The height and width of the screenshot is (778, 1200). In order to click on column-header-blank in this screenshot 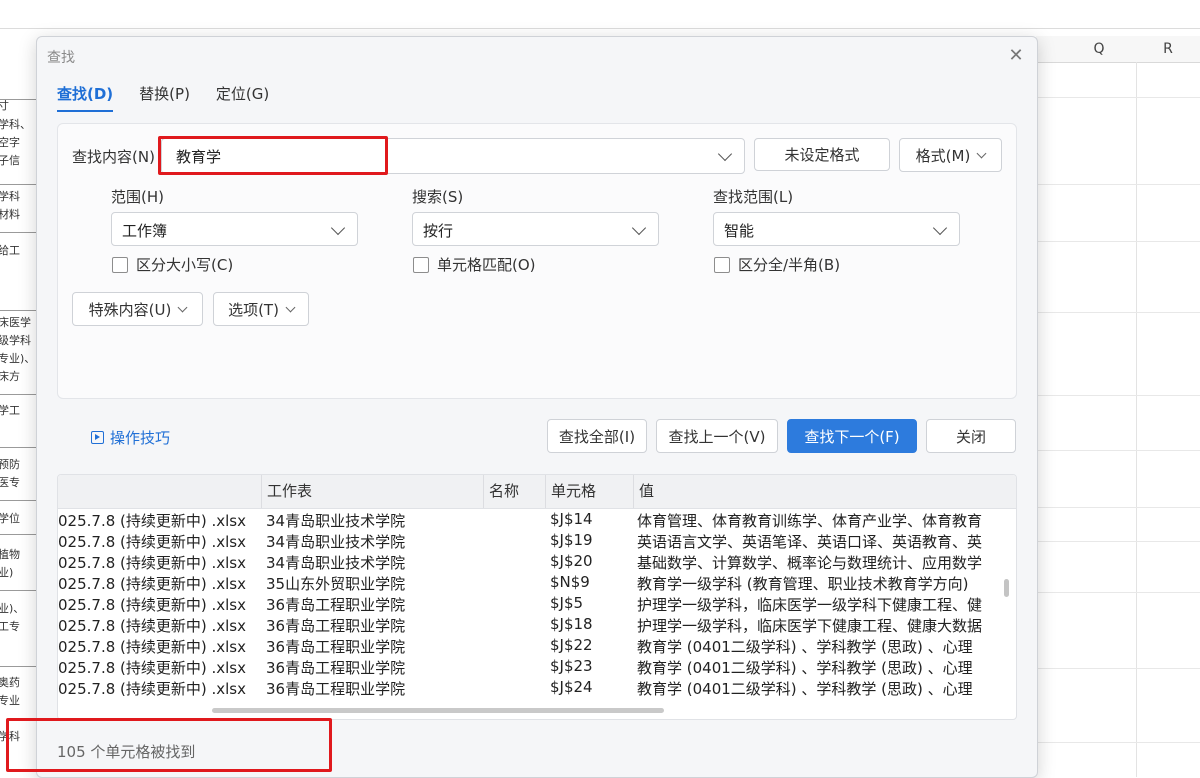, I will do `click(1049, 49)`.